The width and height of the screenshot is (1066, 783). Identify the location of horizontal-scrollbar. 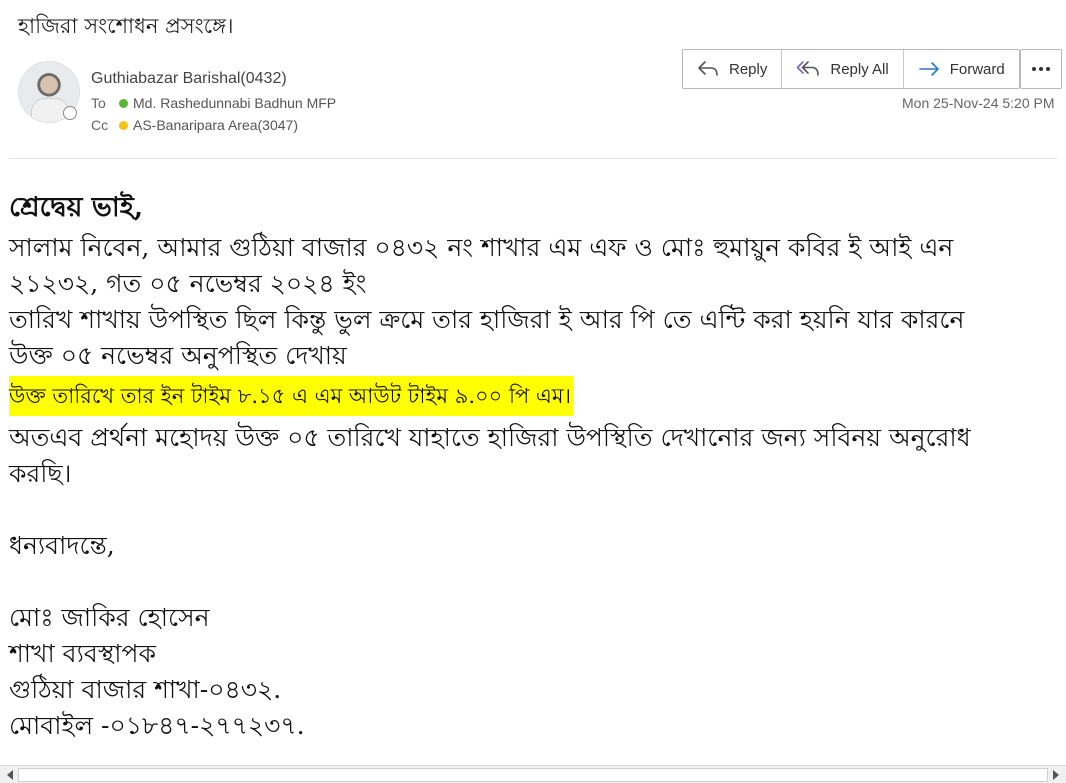
(533, 774).